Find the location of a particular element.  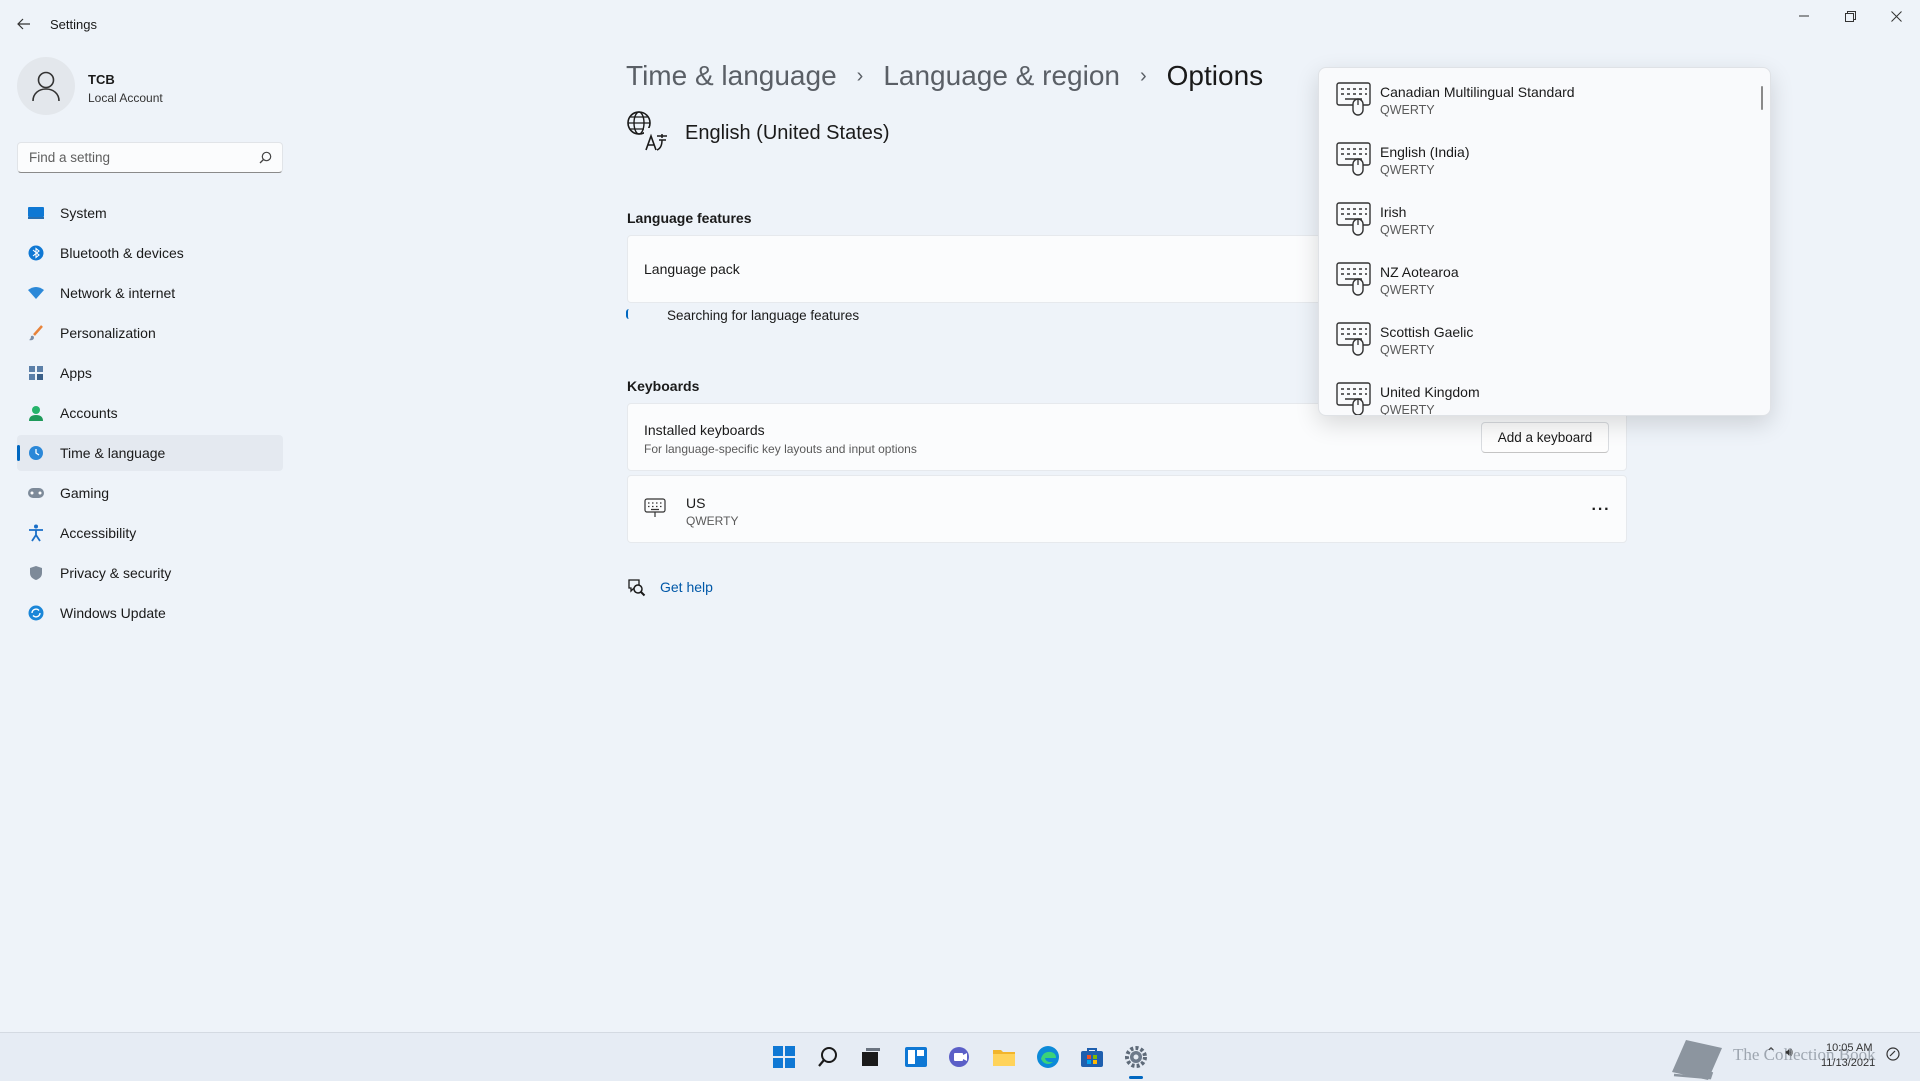

flyout-item-irish: Irish QWERTY is located at coordinates (1538, 218).